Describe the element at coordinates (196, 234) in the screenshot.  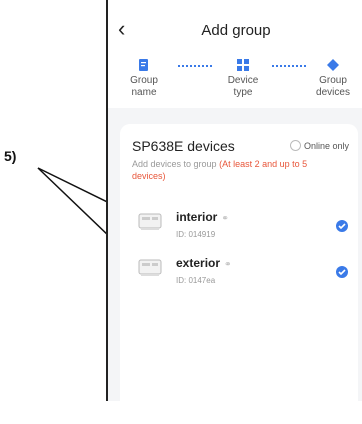
I see `device-id: ID: 014919` at that location.